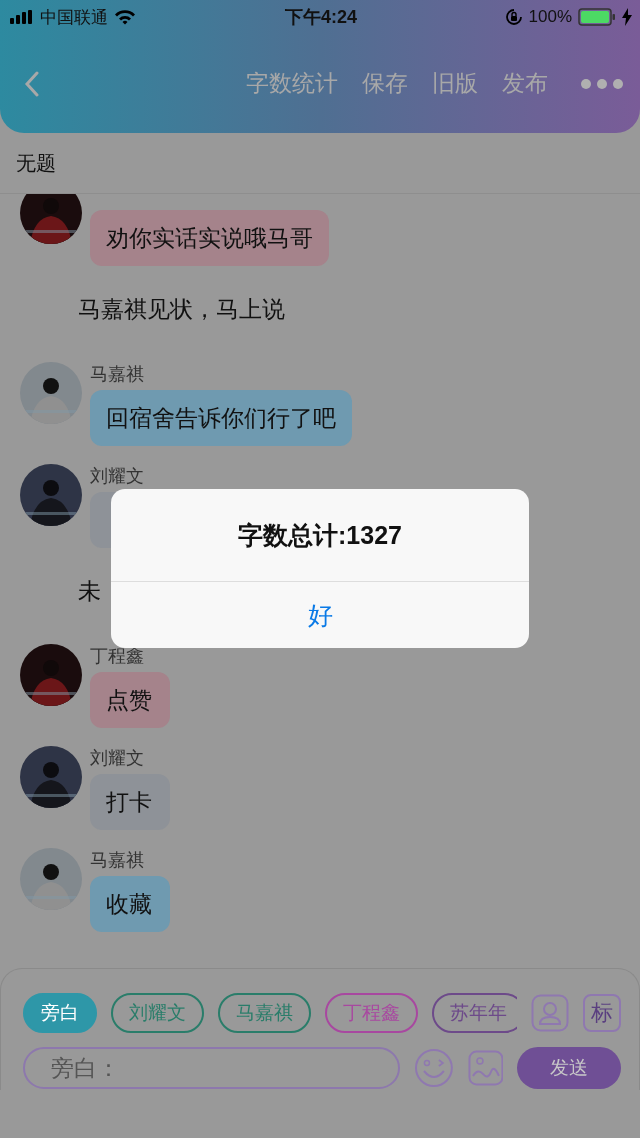  Describe the element at coordinates (627, 17) in the screenshot. I see `charging-icon` at that location.